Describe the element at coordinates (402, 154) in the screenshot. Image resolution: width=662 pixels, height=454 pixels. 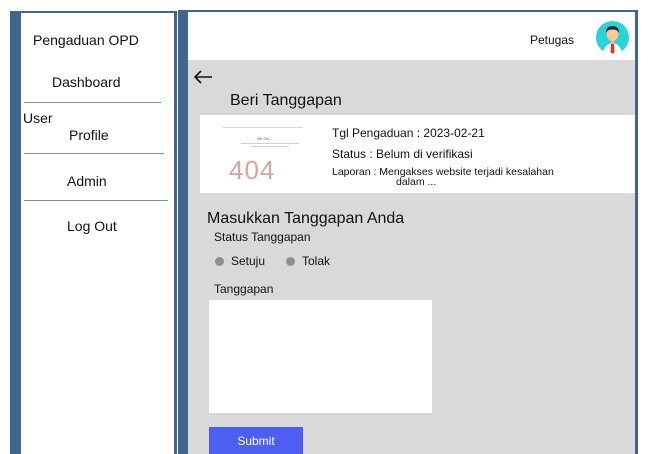
I see `complaint-status: Status : Belum di verifikasi` at that location.